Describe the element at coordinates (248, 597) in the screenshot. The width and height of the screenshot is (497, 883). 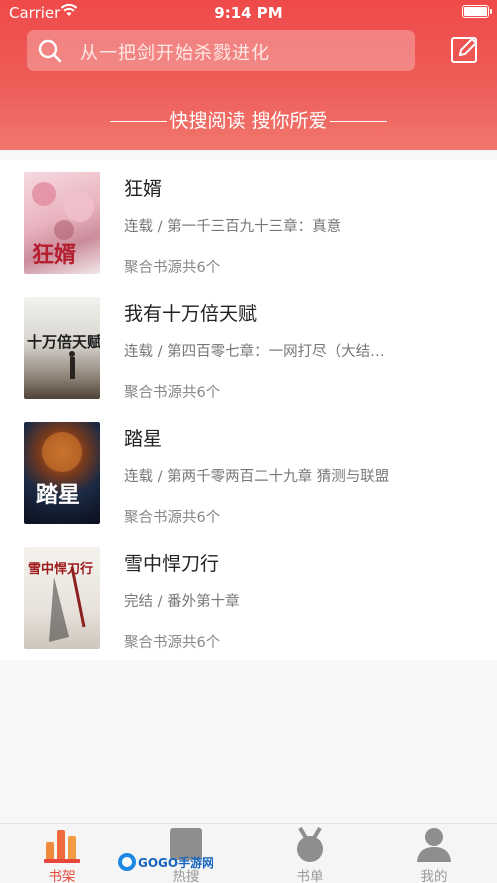
I see `book-item: 雪中悍刀行 雪中悍刀行 完结 / 番外第十章 聚合书源共6个` at that location.